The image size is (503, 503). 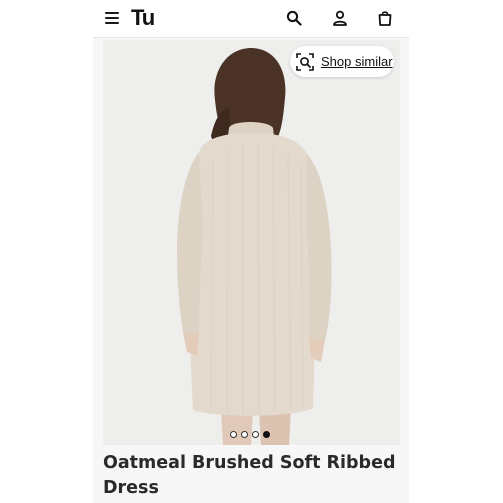 I want to click on brand-logo: Tu, so click(x=143, y=18).